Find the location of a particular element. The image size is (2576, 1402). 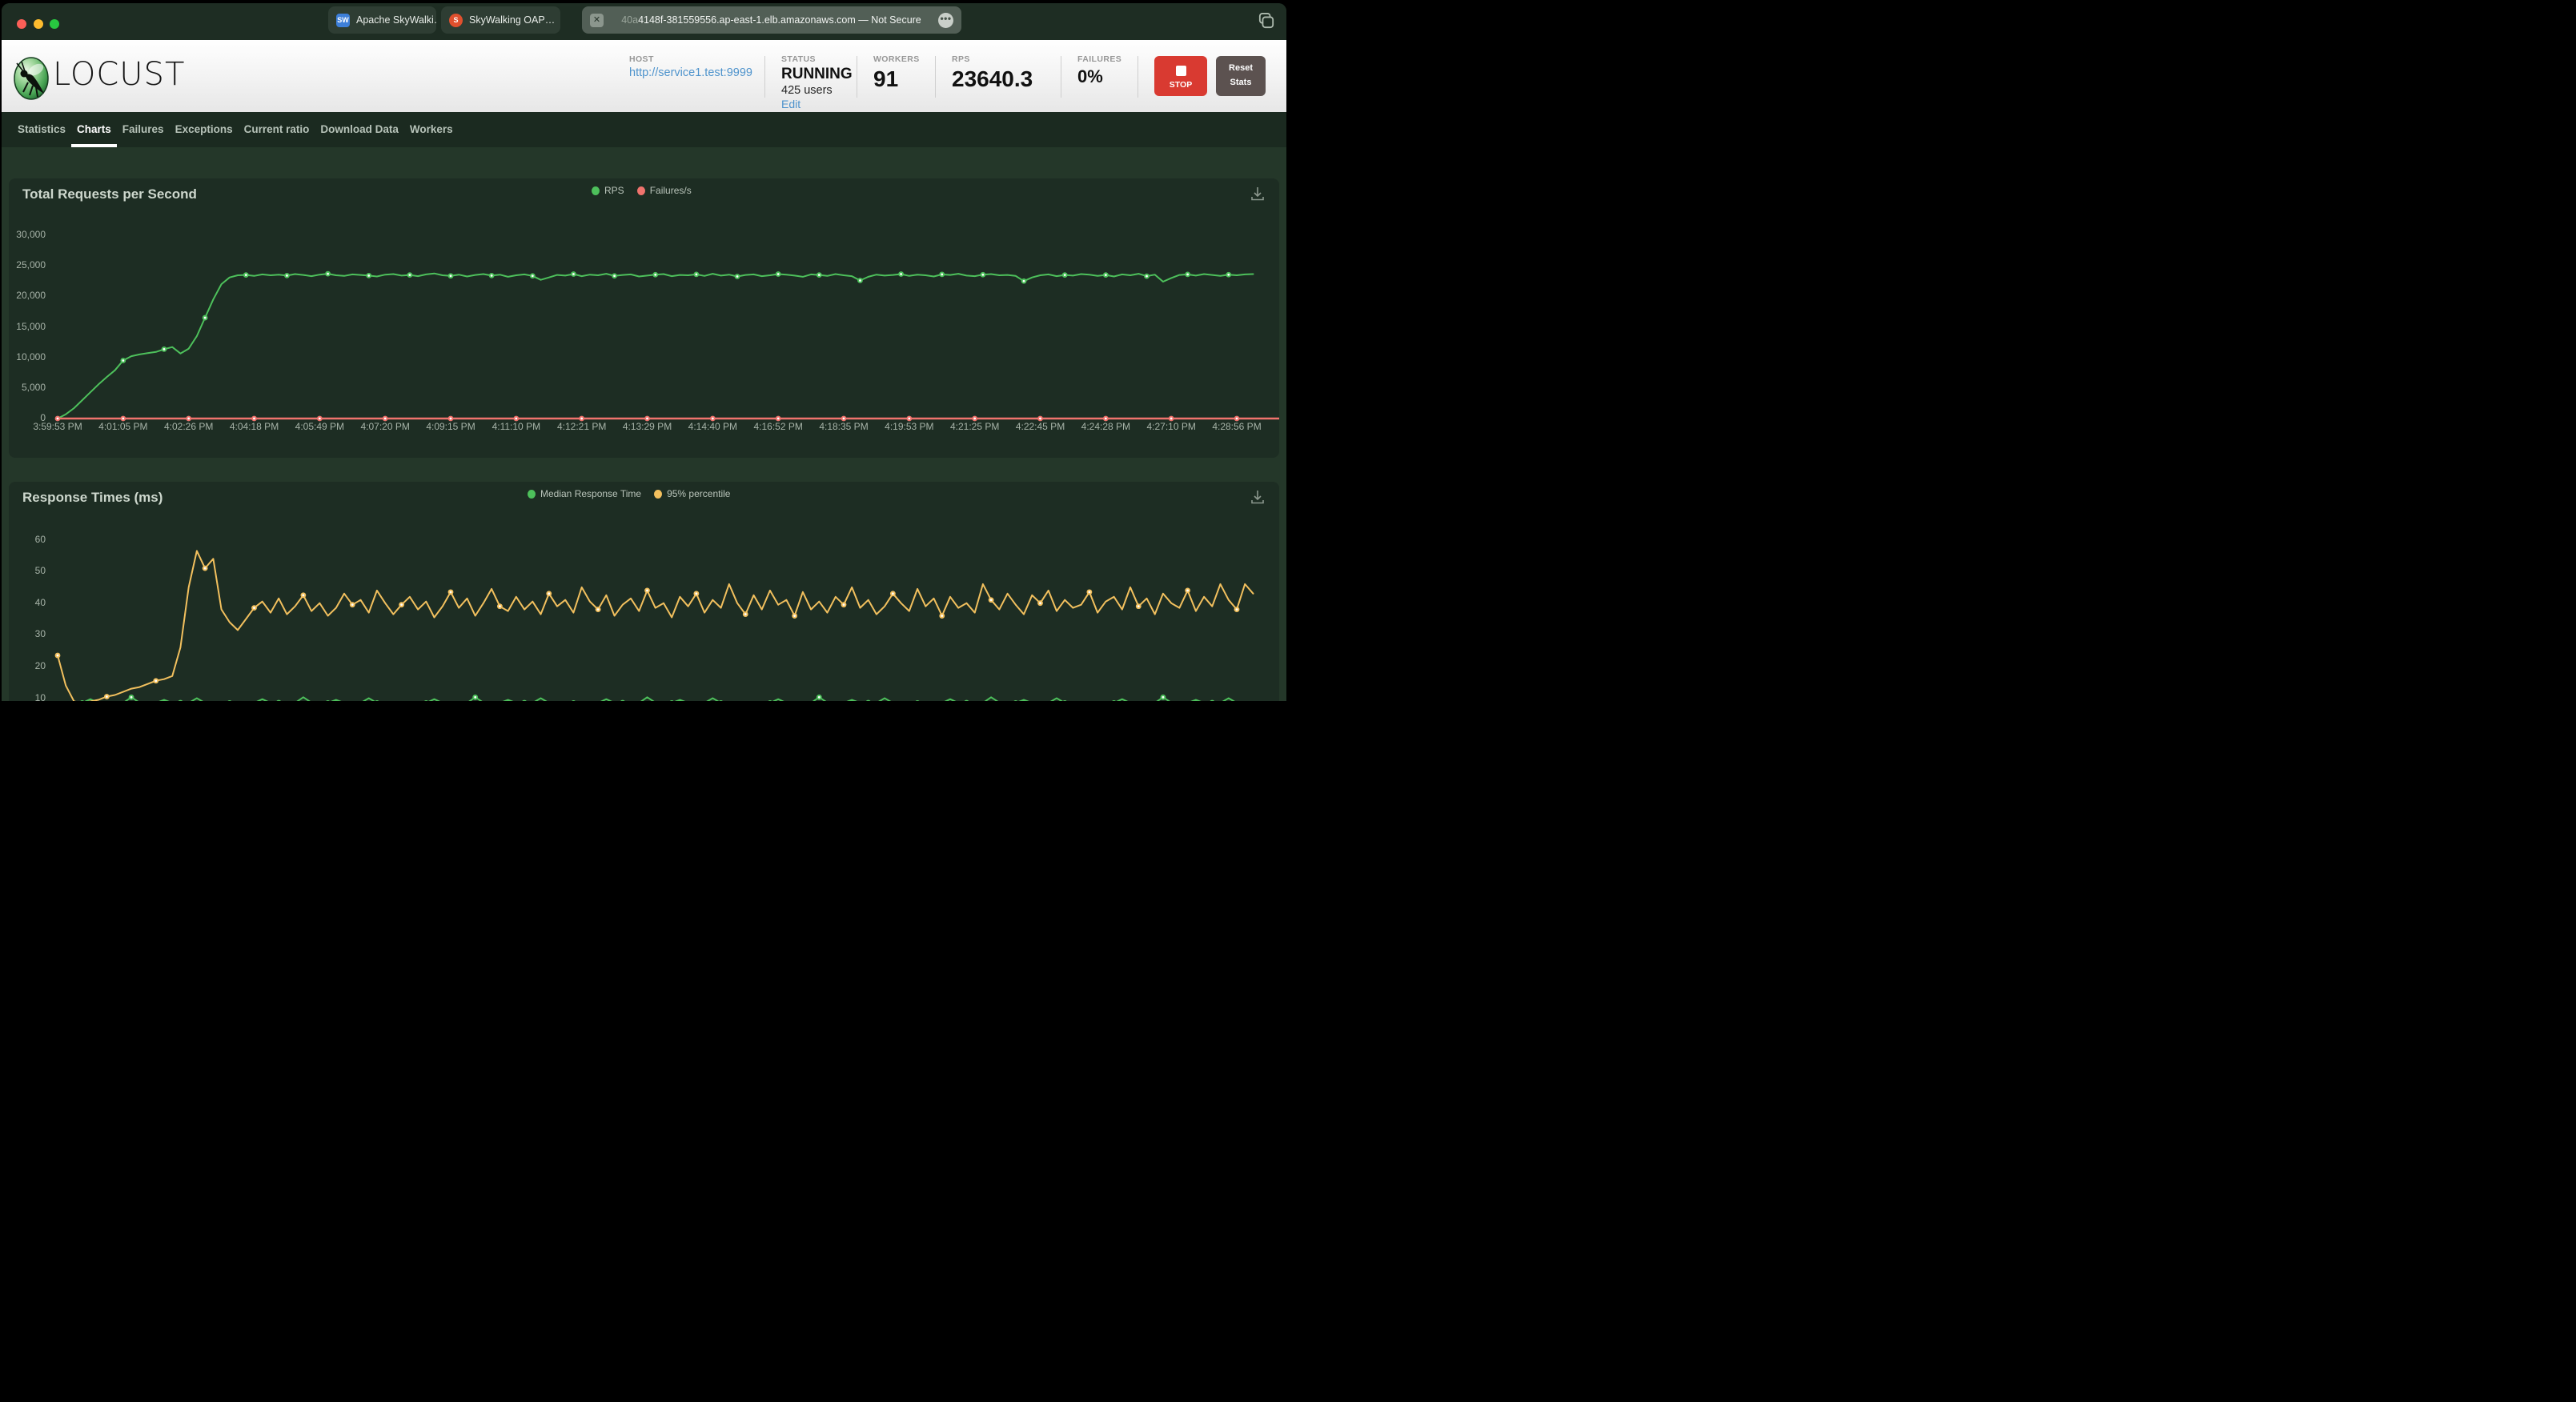

minimize-window-button is located at coordinates (38, 24).